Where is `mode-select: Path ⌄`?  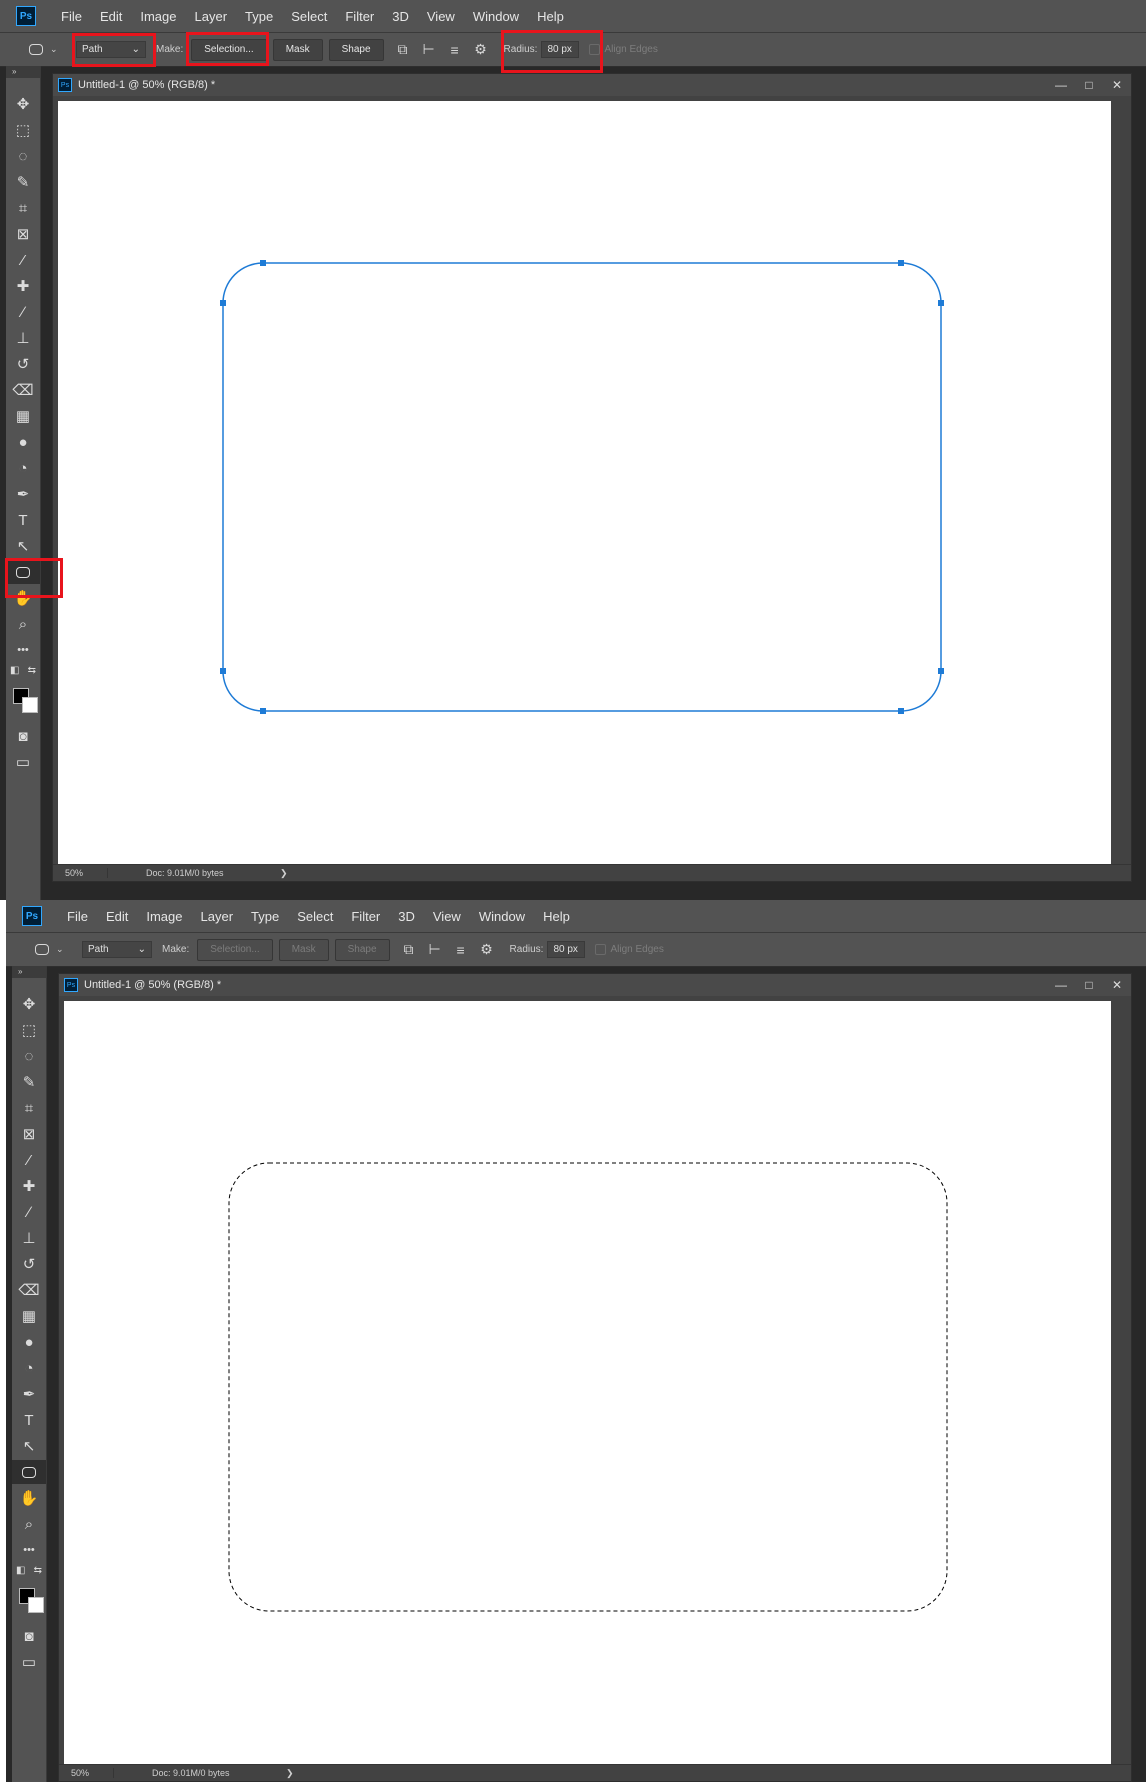
mode-select: Path ⌄ is located at coordinates (111, 49).